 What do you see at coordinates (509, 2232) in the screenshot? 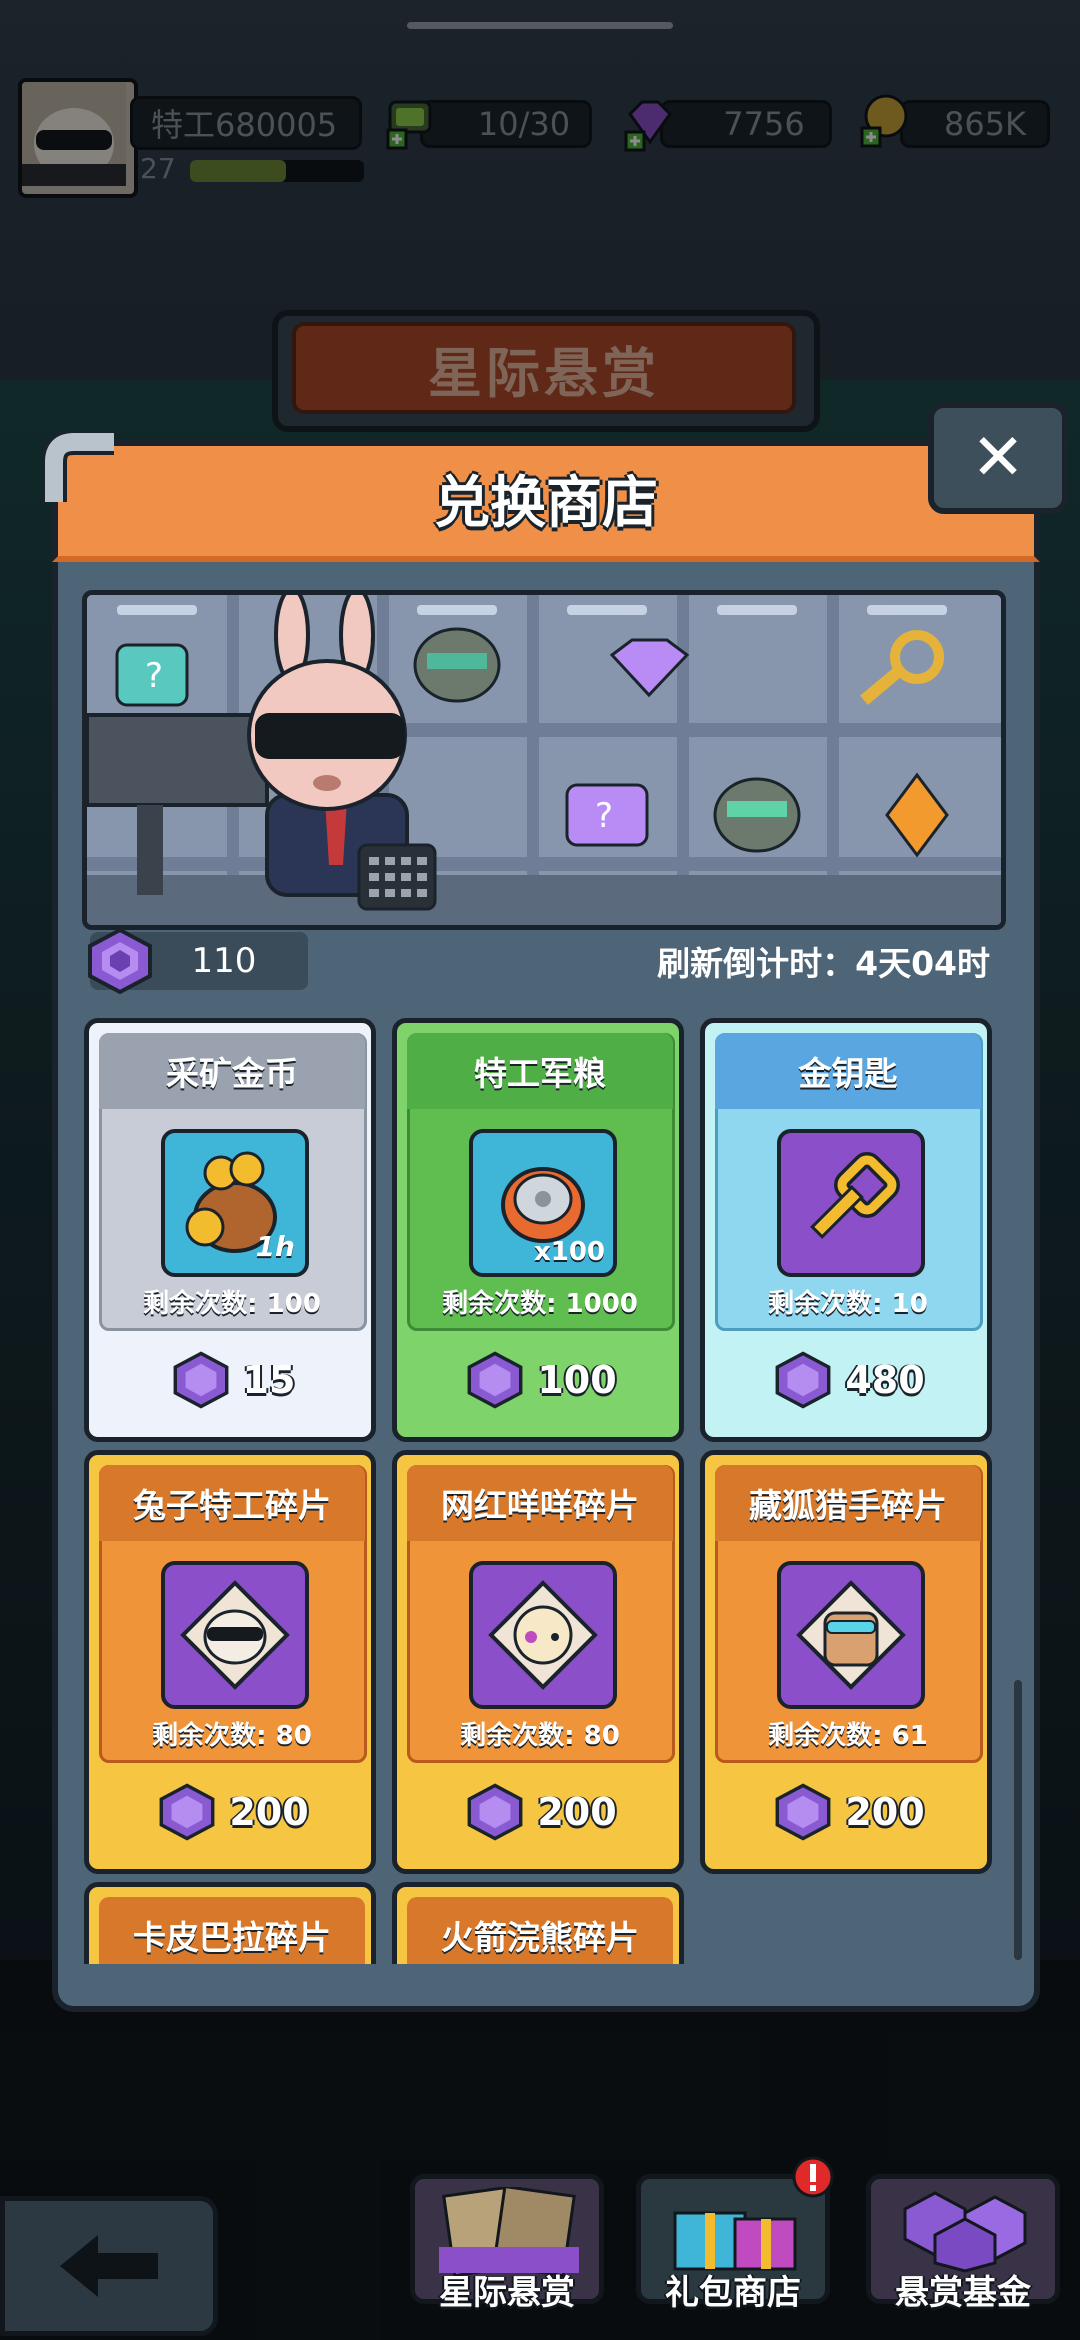
I see `wanted-poster-icon` at bounding box center [509, 2232].